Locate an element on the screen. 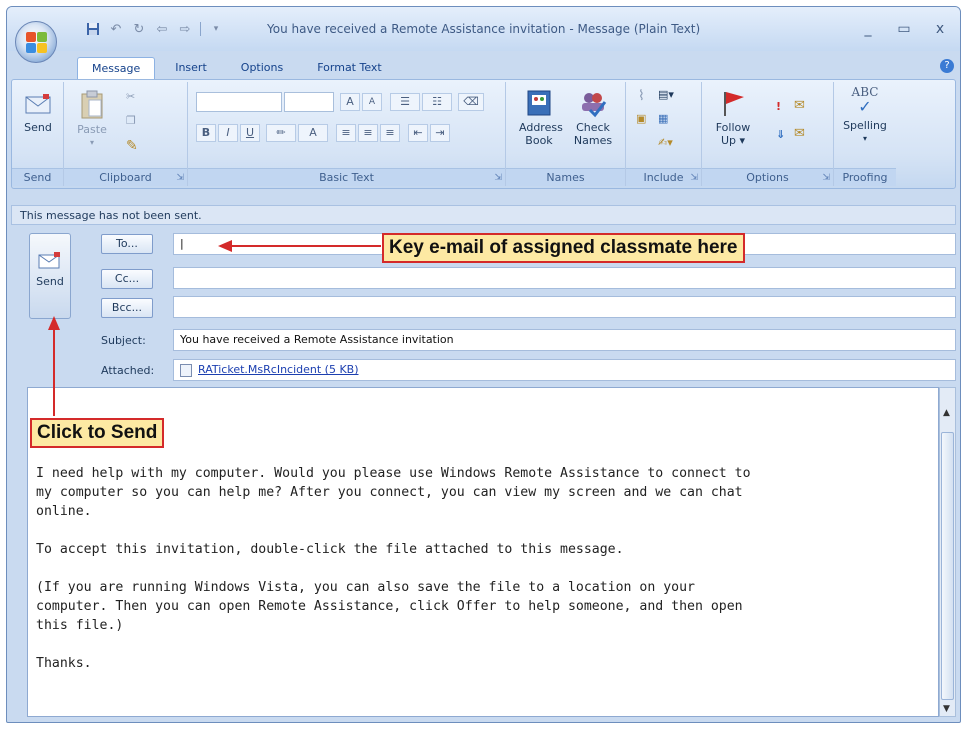 This screenshot has width=967, height=729. office-button is located at coordinates (36, 42).